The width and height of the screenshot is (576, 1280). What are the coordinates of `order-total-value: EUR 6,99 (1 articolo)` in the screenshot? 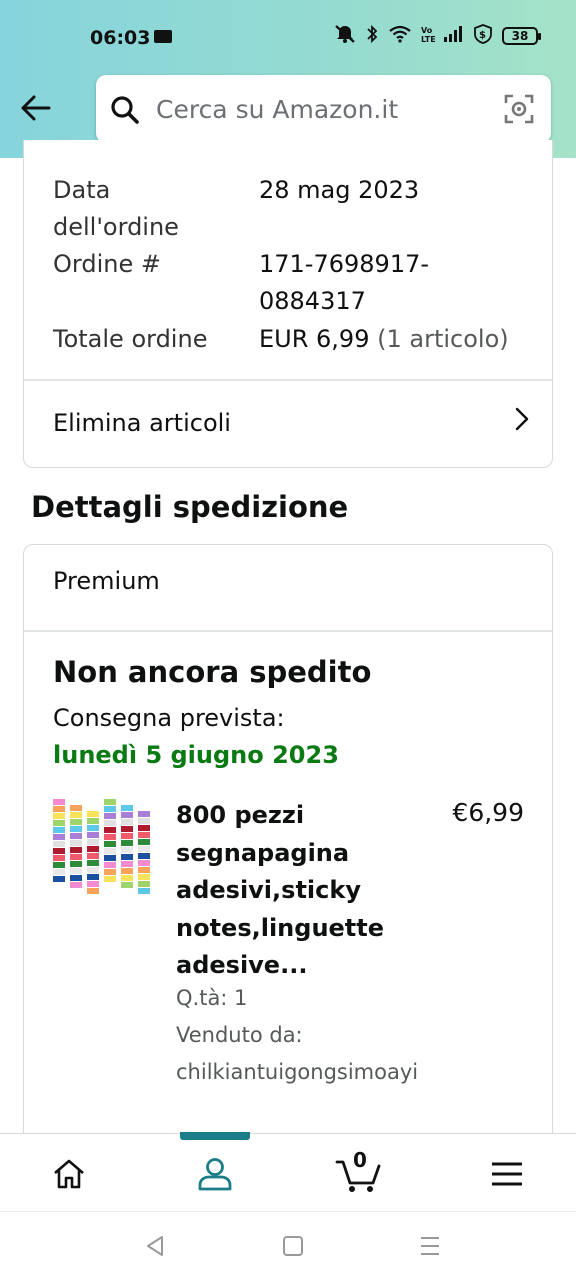 It's located at (384, 339).